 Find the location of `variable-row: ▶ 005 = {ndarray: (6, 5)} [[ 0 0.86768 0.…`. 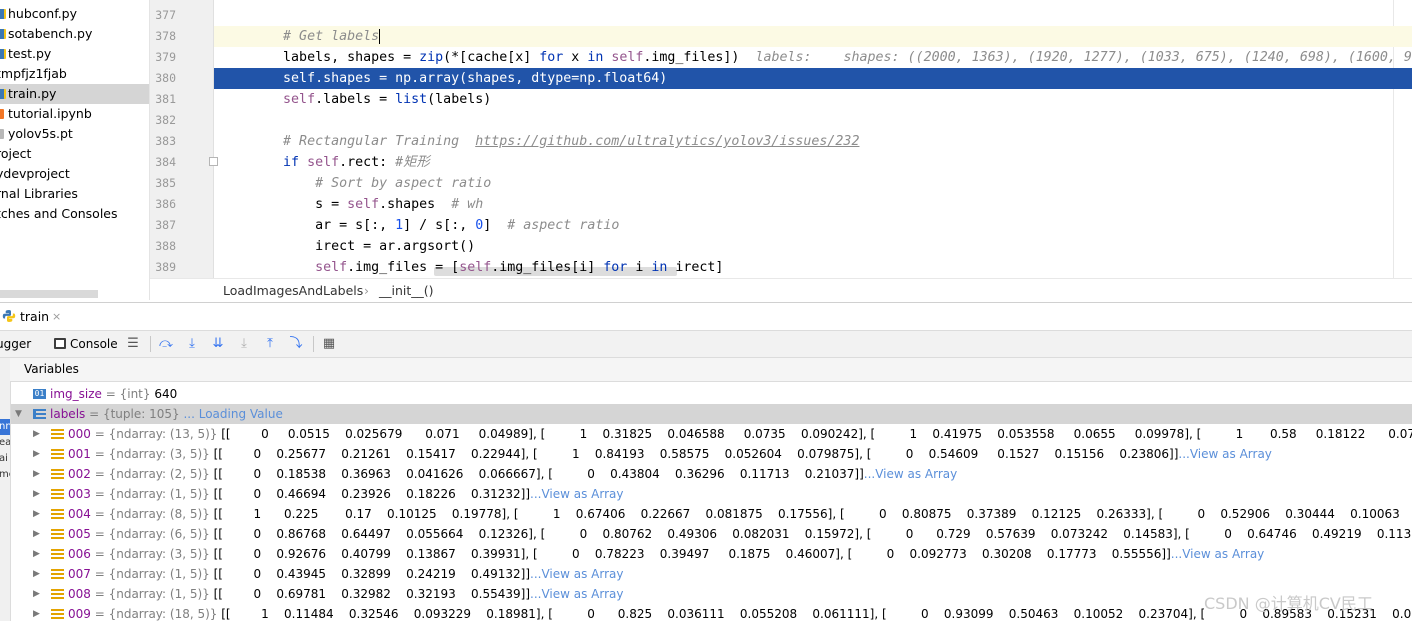

variable-row: ▶ 005 = {ndarray: (6, 5)} [[ 0 0.86768 0.… is located at coordinates (711, 534).